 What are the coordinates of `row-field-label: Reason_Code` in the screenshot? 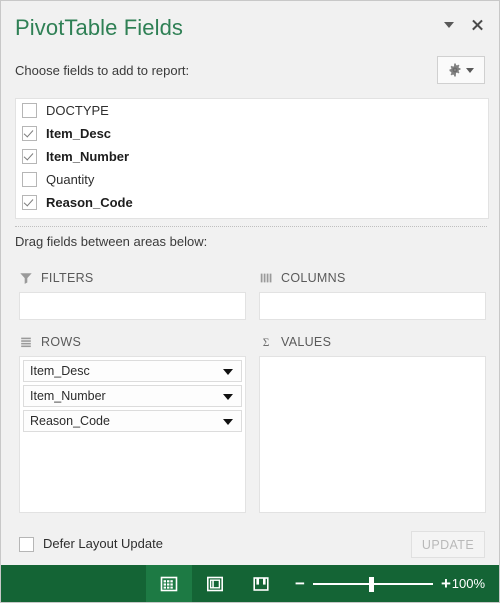 It's located at (70, 421).